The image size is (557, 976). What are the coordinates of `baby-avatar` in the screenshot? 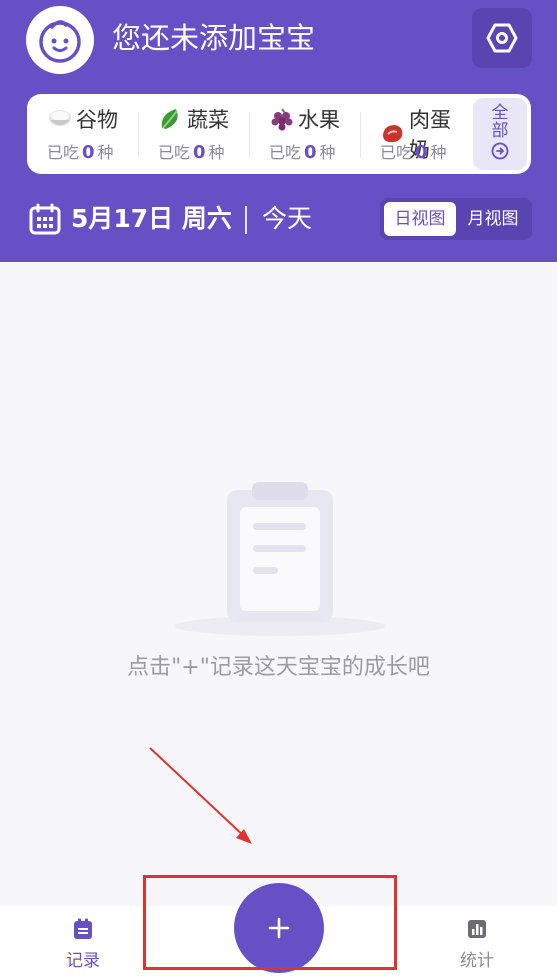 It's located at (60, 40).